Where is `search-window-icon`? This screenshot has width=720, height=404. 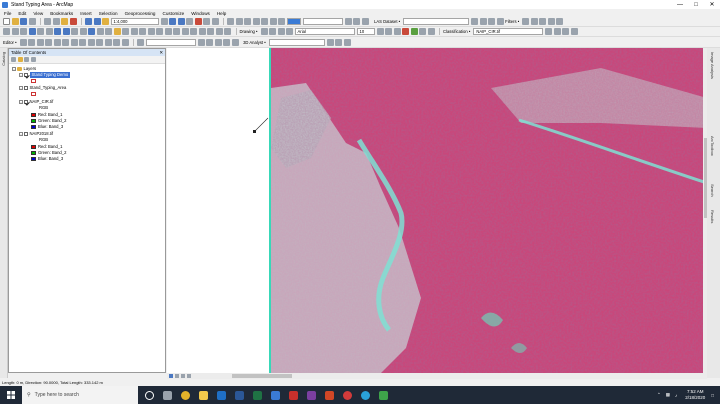 search-window-icon is located at coordinates (189, 21).